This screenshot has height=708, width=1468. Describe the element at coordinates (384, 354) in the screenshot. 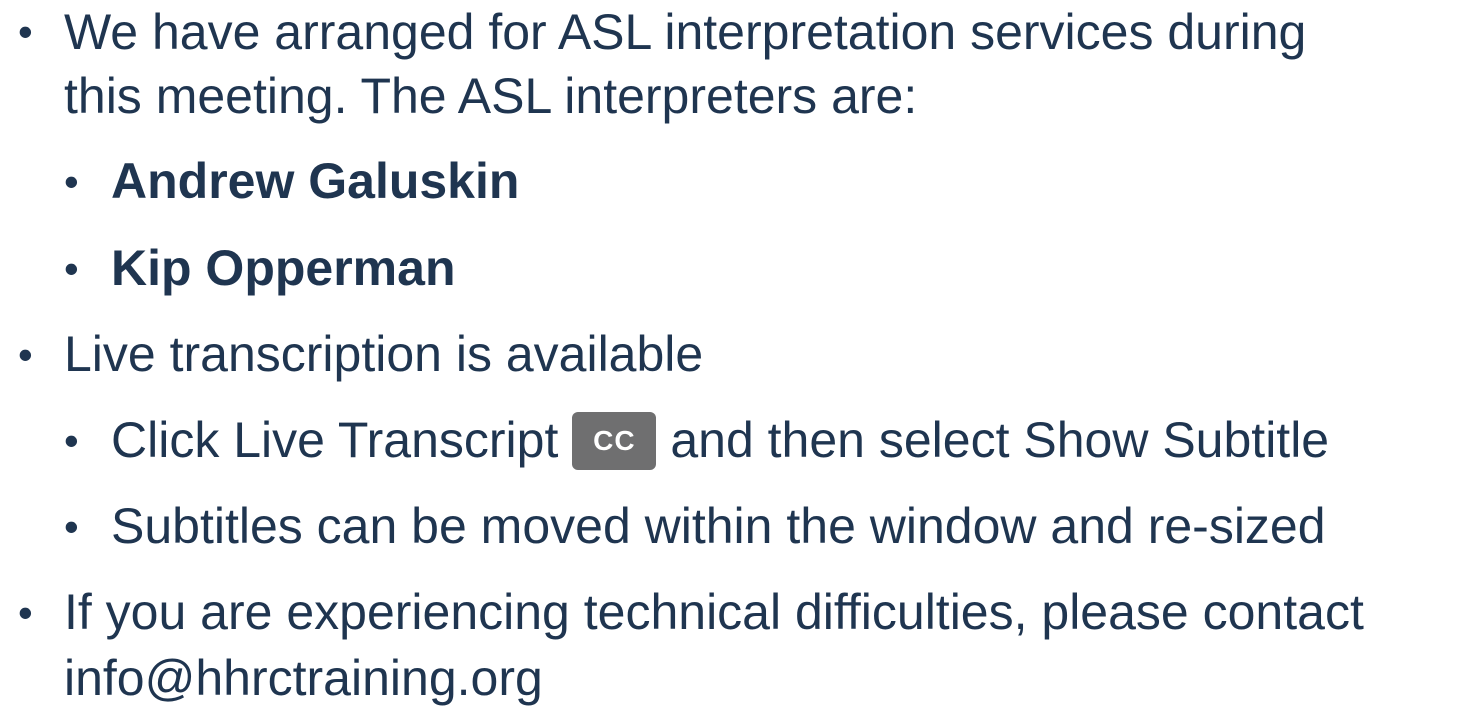

I see `live-transcription-text: Live transcription is available` at that location.